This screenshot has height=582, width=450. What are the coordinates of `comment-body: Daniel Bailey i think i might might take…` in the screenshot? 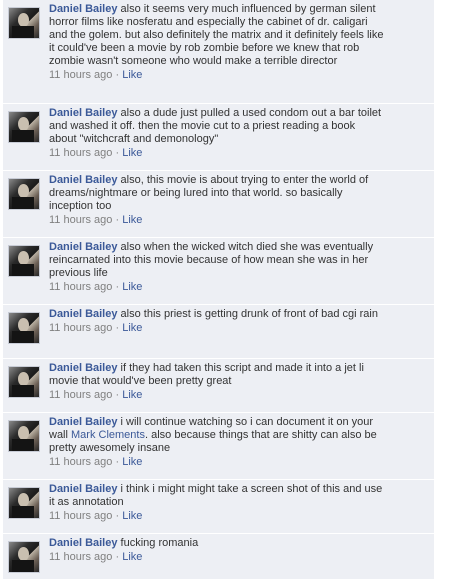 It's located at (216, 503).